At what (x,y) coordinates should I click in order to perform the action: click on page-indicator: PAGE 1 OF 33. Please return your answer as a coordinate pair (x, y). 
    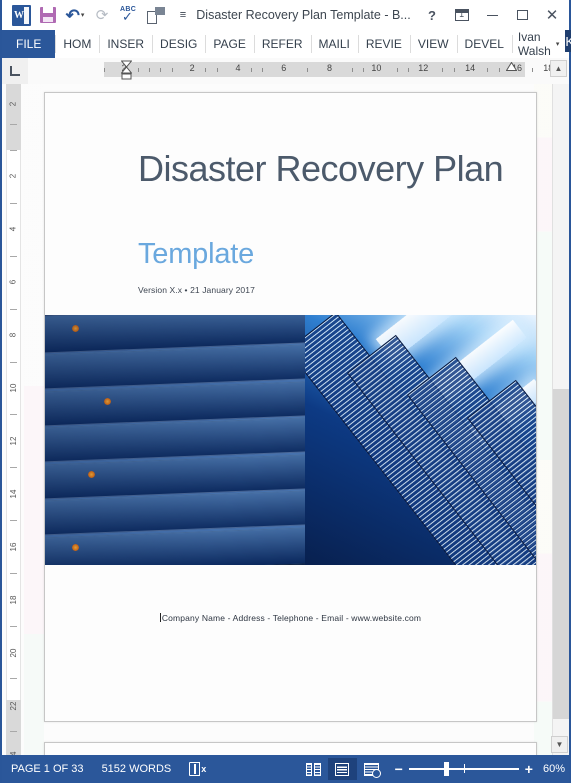
    Looking at the image, I should click on (47, 769).